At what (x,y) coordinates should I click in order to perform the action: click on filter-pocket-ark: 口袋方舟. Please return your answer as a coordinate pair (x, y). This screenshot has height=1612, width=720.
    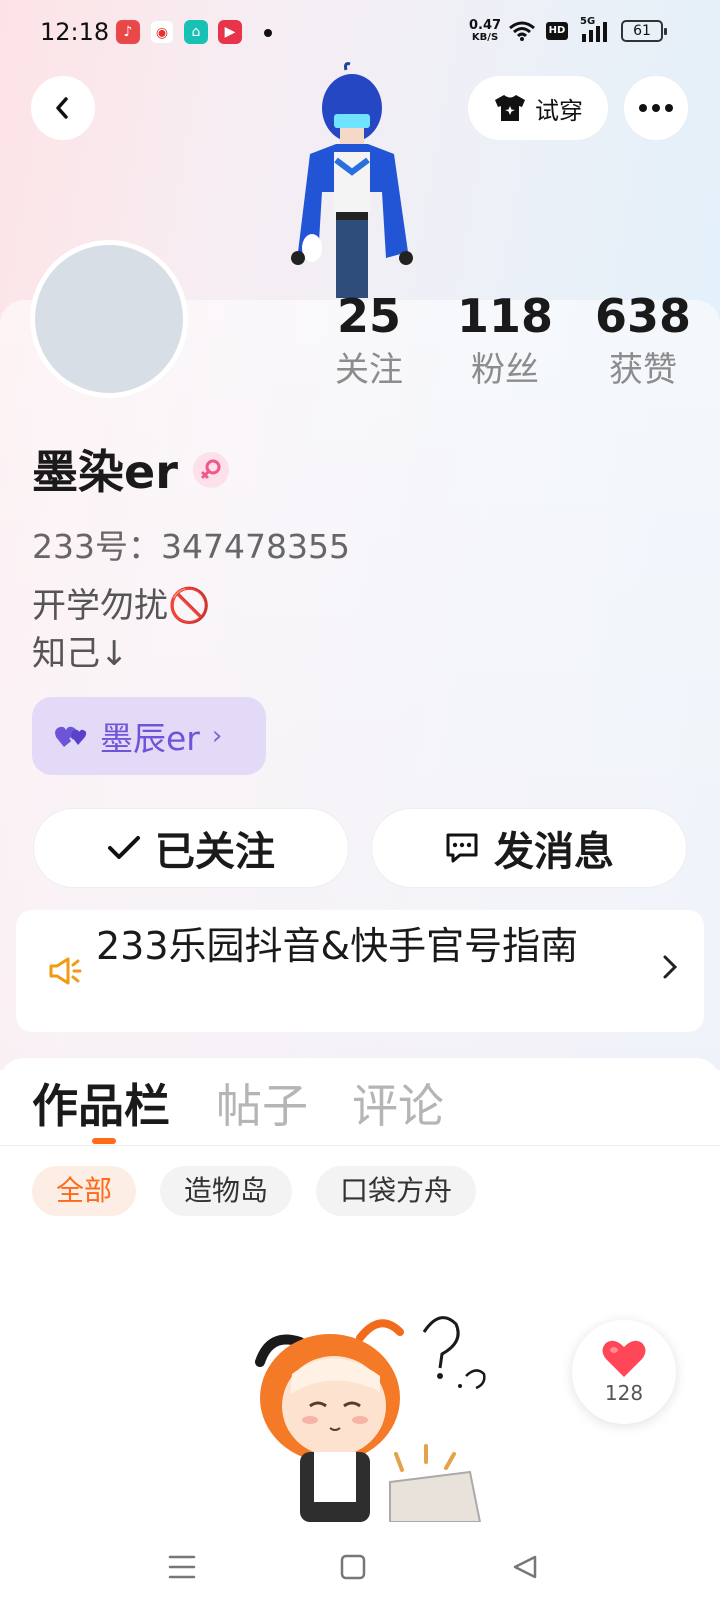
    Looking at the image, I should click on (396, 1191).